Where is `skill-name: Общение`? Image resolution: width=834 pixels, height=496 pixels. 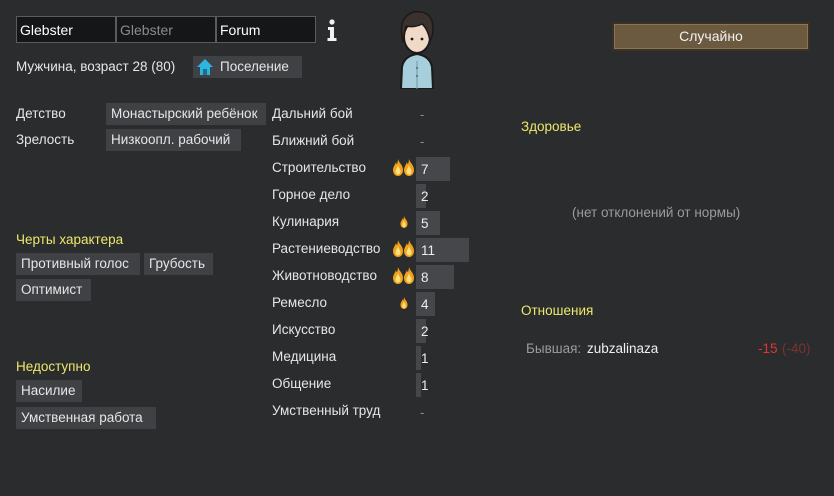
skill-name: Общение is located at coordinates (302, 383).